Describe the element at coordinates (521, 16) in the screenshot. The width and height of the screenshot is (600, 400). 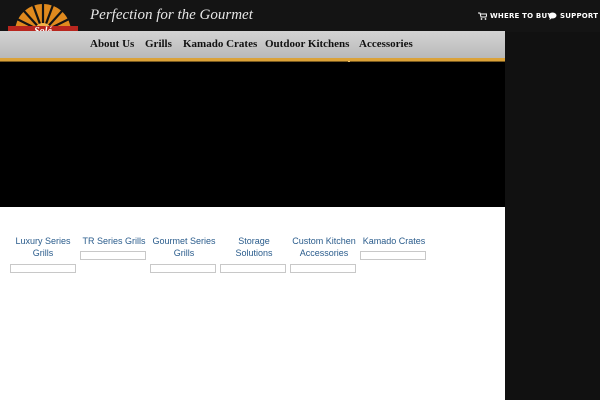
I see `where-to-buy-label: WHERE TO BUY` at that location.